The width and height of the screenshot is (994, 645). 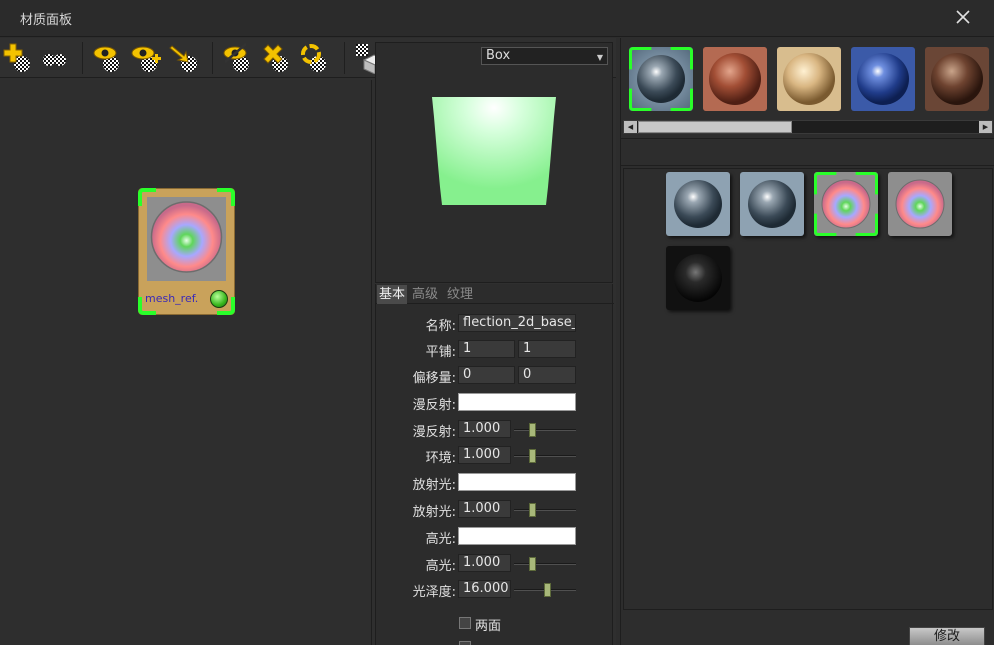 I want to click on row-diffuse-color: 漫反射:, so click(x=495, y=403).